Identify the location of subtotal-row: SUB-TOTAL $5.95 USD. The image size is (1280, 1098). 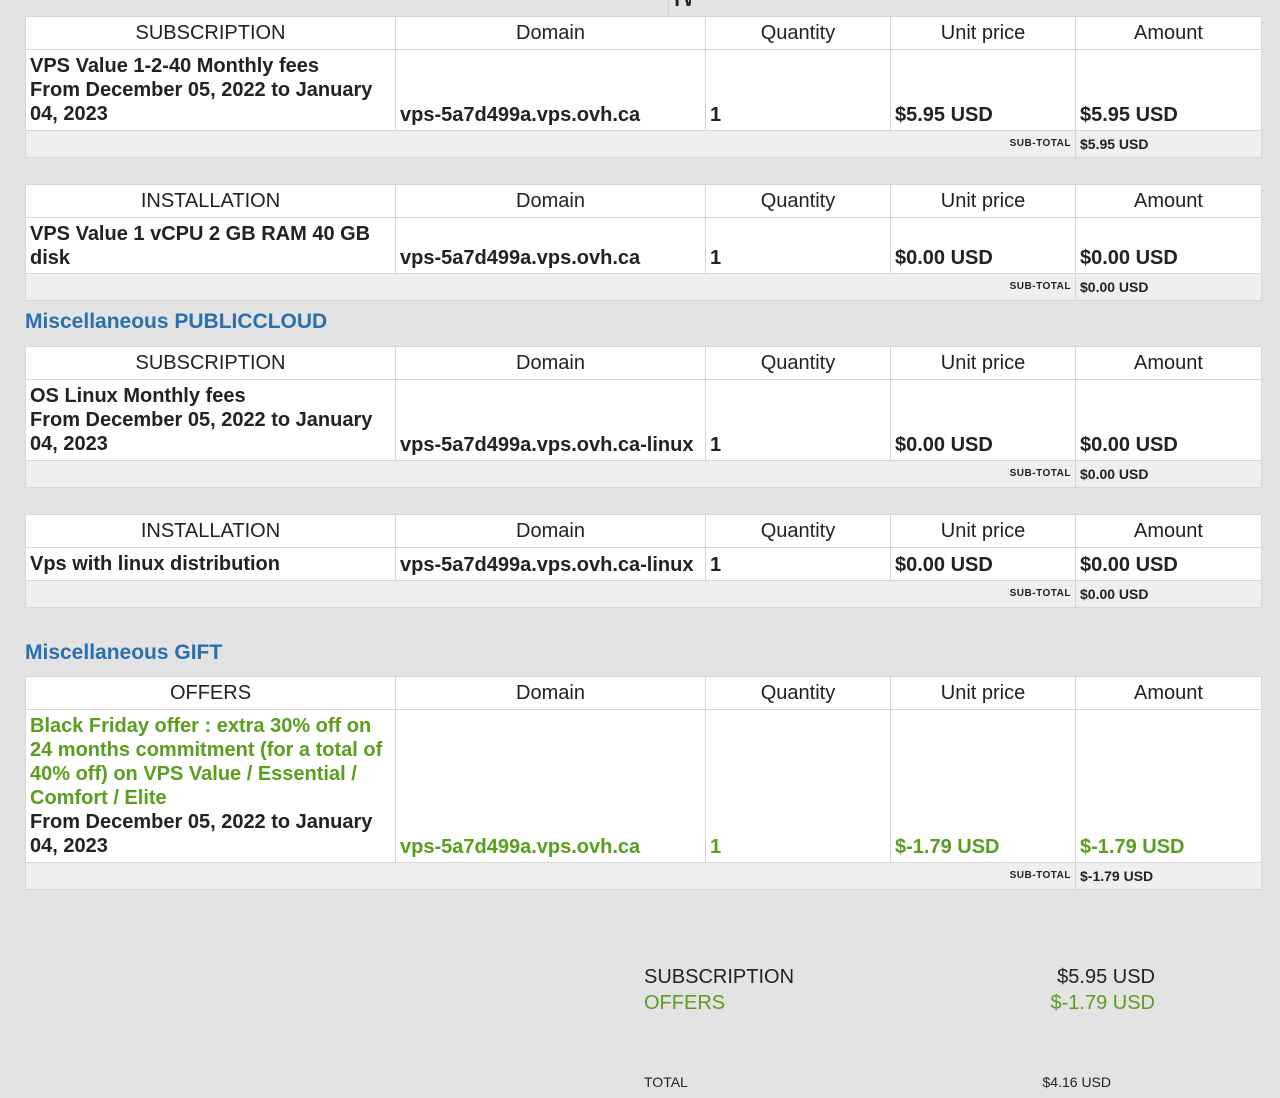
(643, 144).